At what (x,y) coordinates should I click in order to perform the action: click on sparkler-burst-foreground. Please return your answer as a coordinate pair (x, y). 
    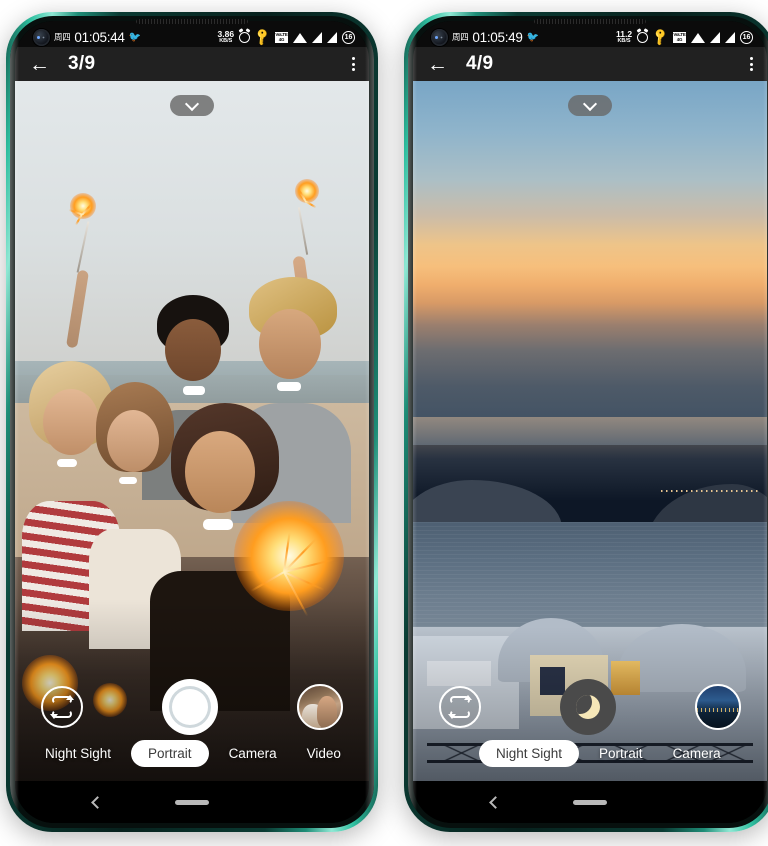
    Looking at the image, I should click on (289, 556).